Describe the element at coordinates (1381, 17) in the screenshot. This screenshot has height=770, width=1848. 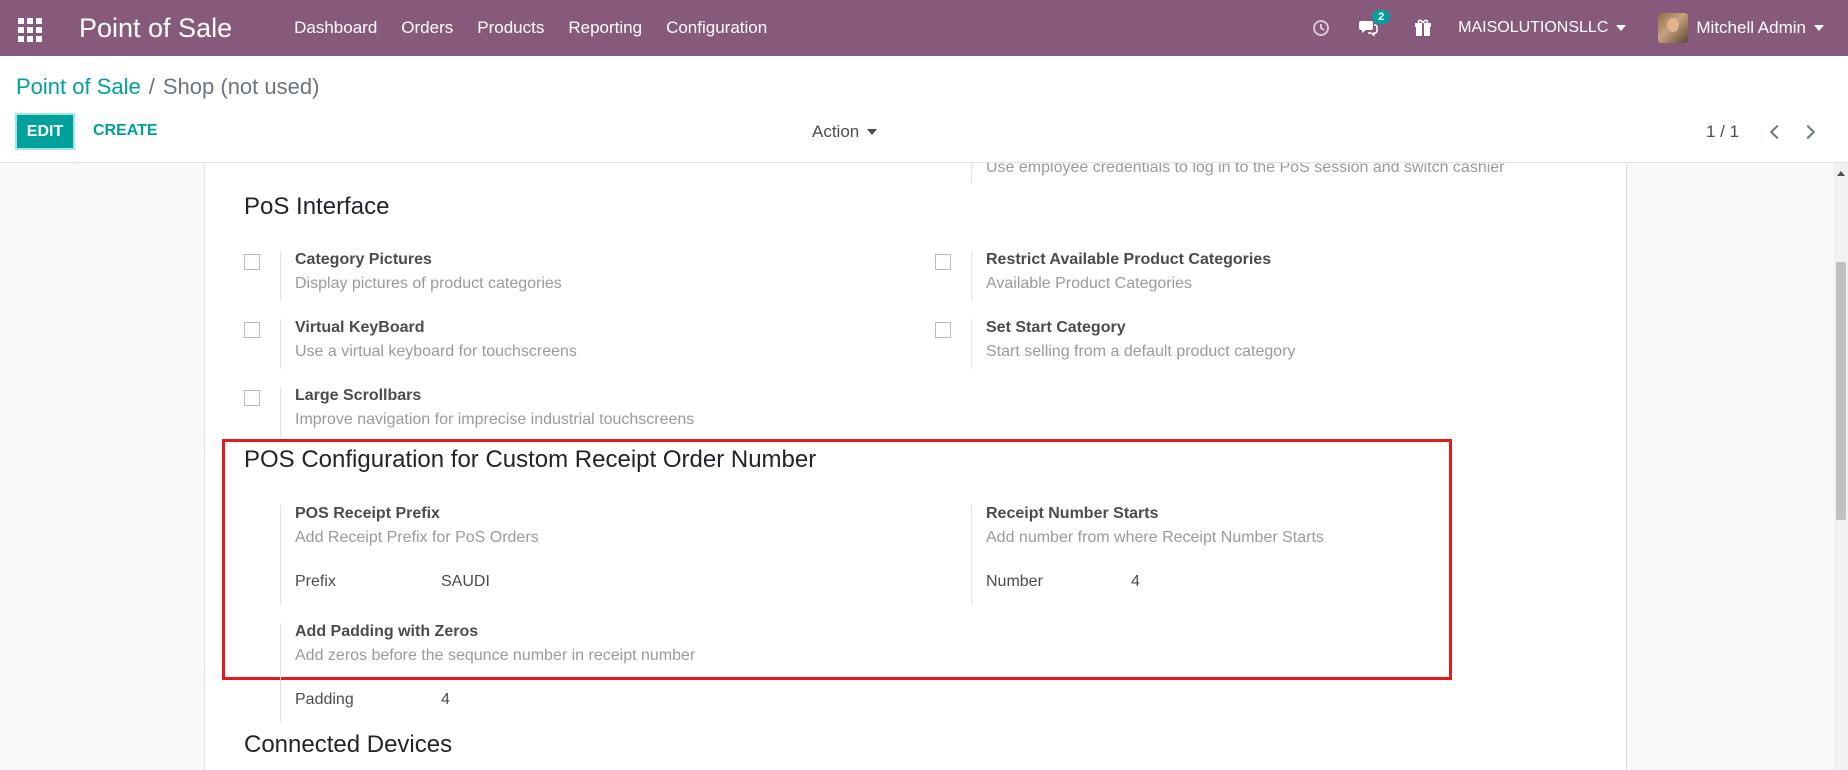
I see `message-count-badge: 2` at that location.